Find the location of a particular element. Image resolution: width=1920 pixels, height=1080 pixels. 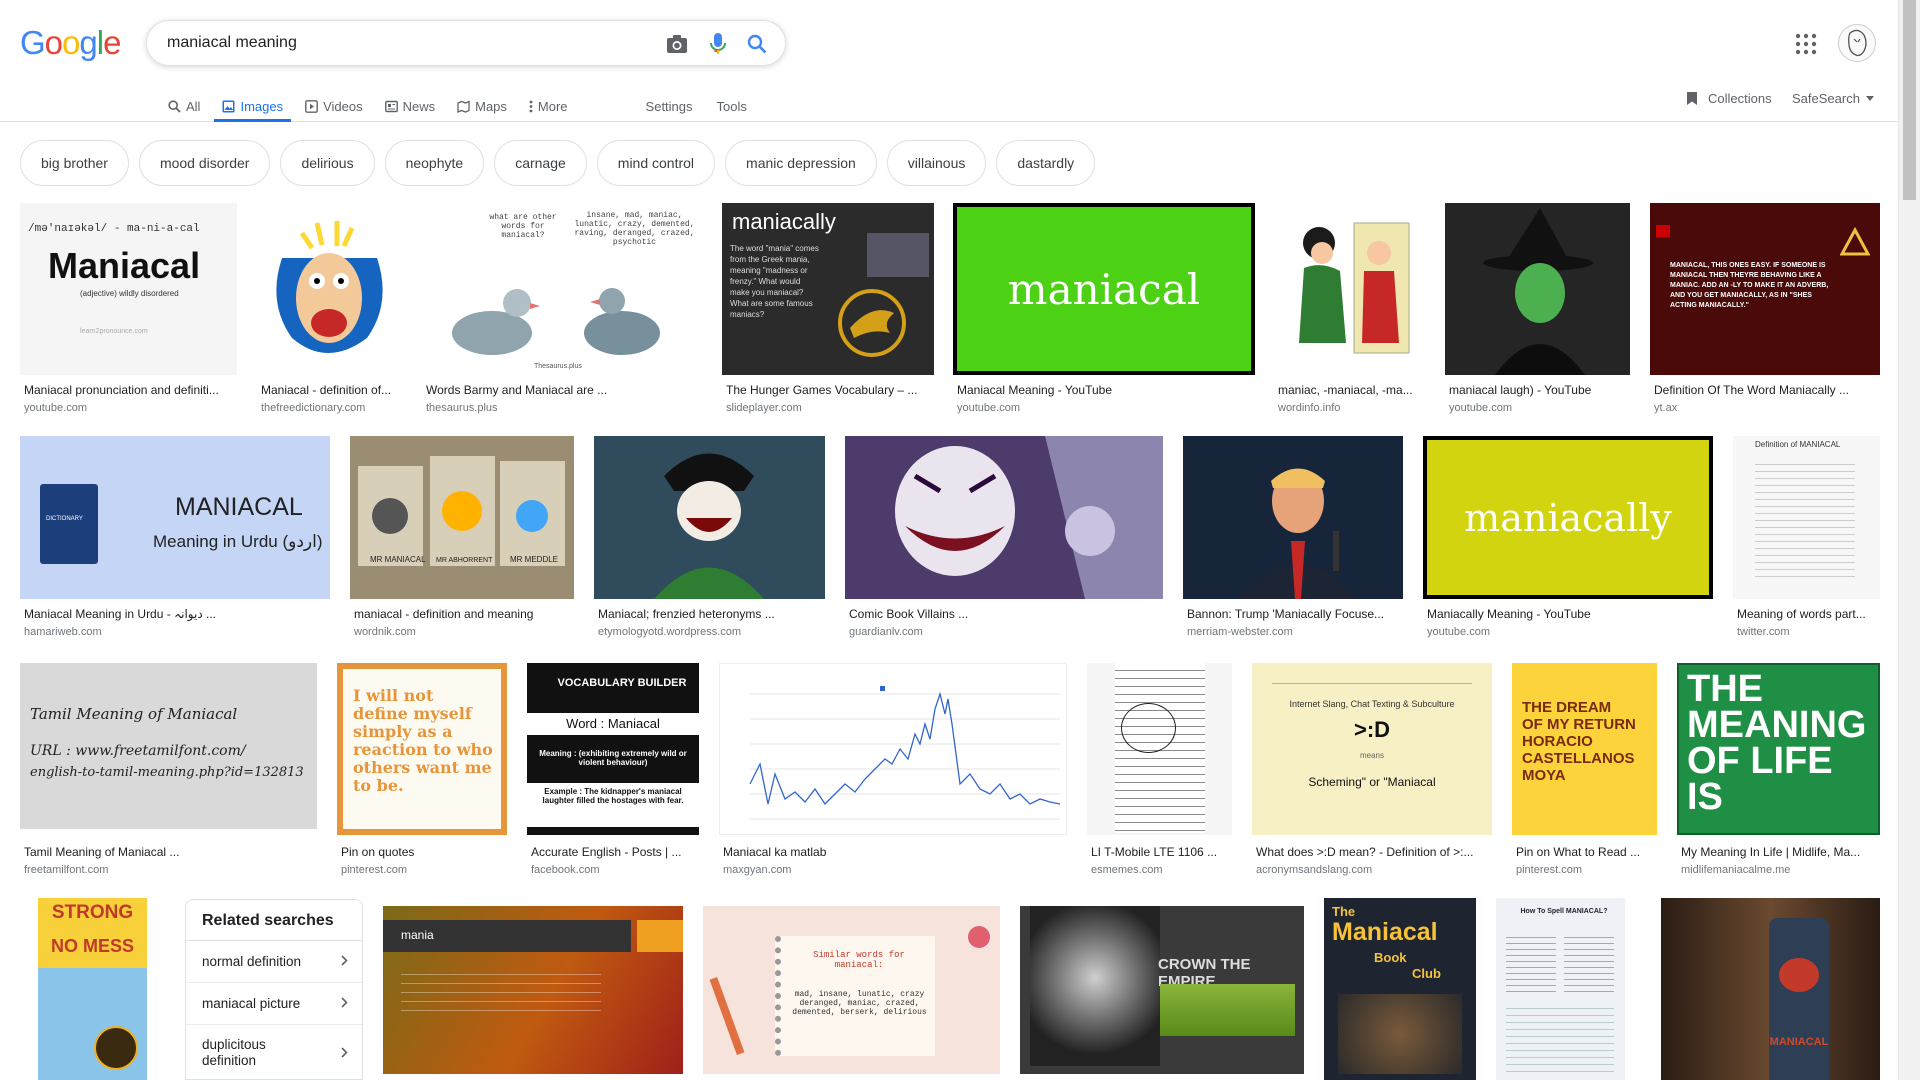

result-thumbnail: How To Spell MANIACAL? is located at coordinates (1560, 989).